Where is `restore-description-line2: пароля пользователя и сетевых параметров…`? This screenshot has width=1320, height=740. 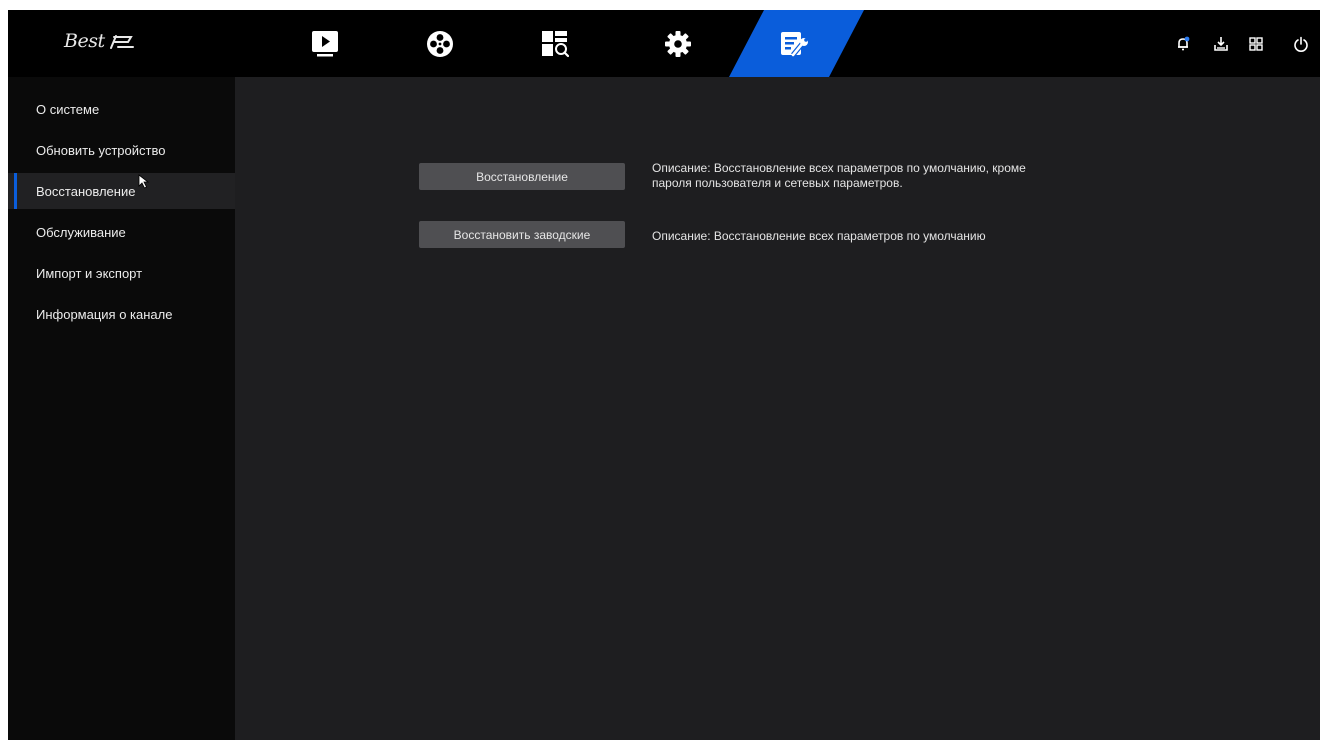 restore-description-line2: пароля пользователя и сетевых параметров… is located at coordinates (777, 183).